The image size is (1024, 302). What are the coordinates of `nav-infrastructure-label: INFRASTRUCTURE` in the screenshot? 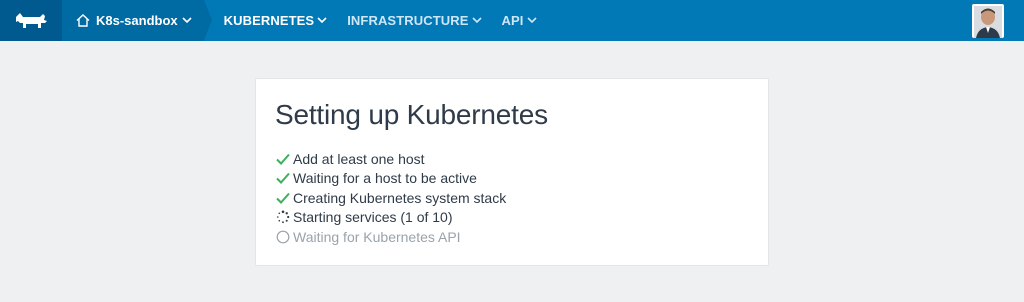 It's located at (408, 20).